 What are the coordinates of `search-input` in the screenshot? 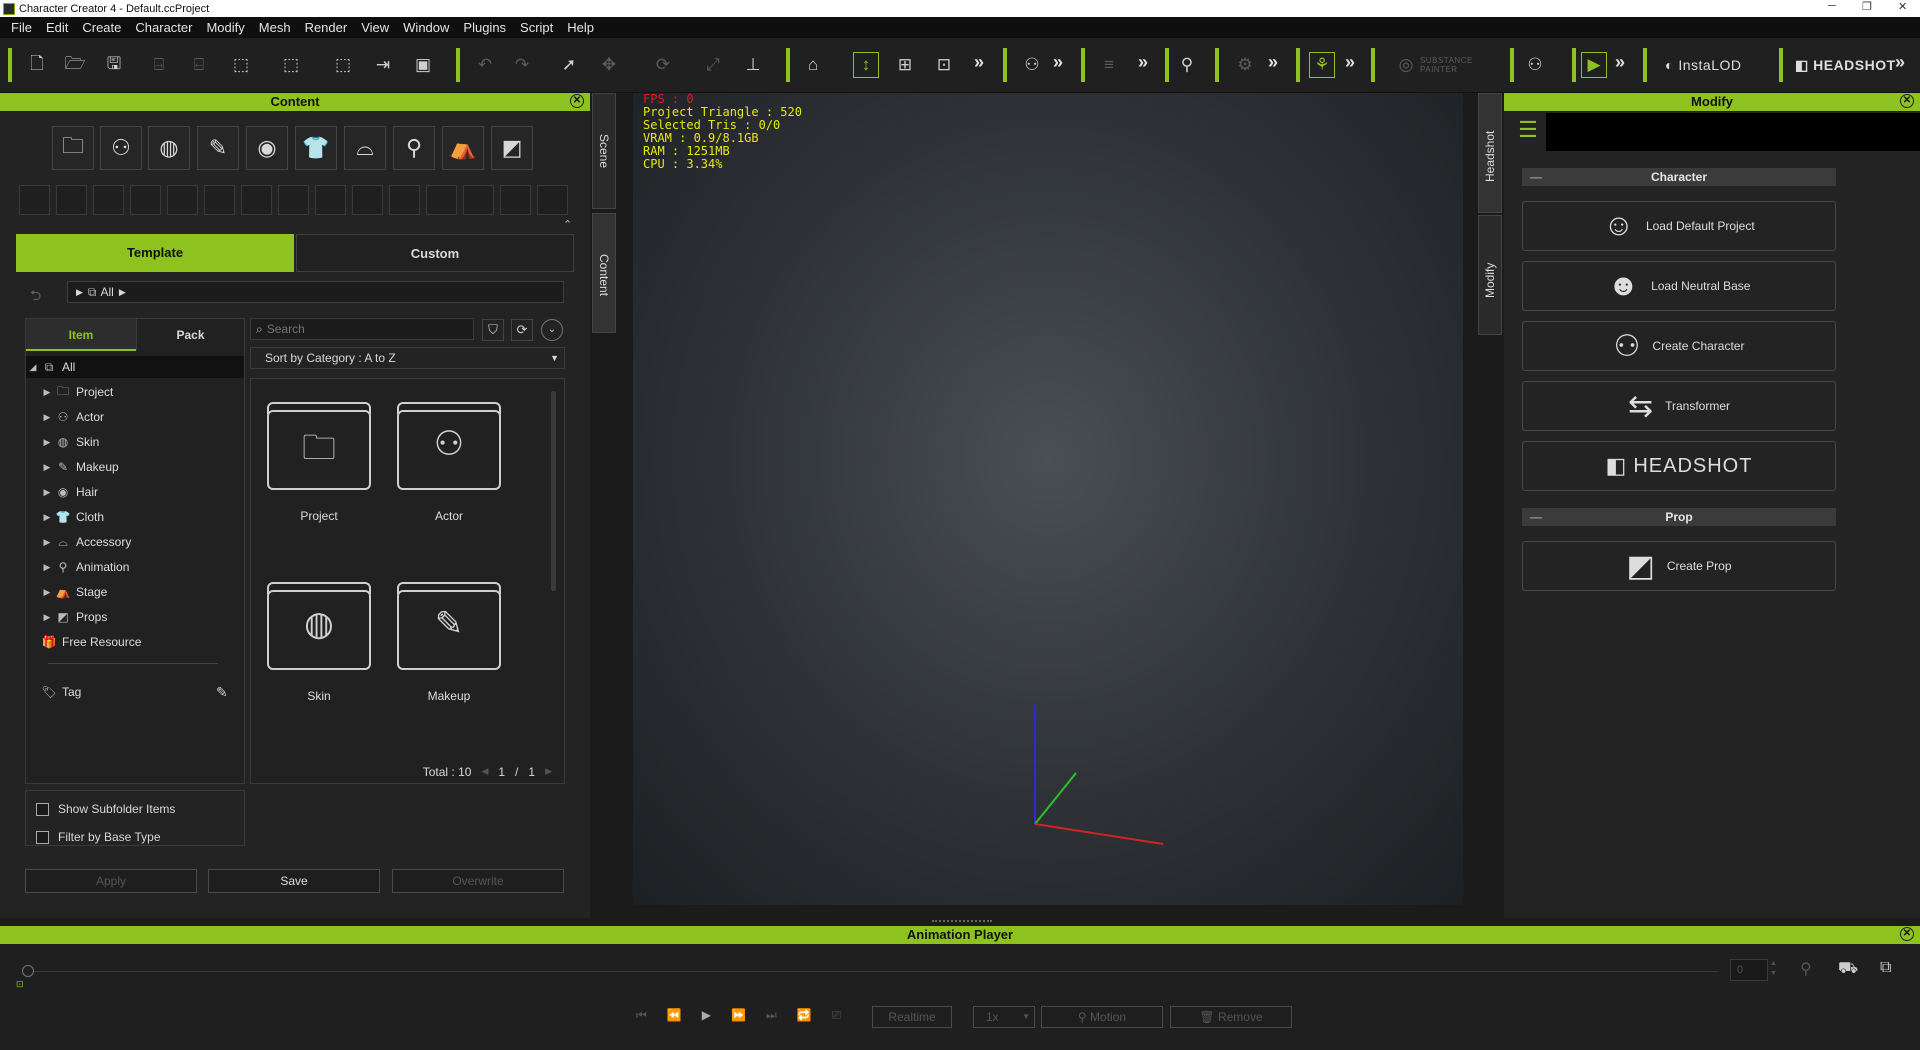 It's located at (361, 329).